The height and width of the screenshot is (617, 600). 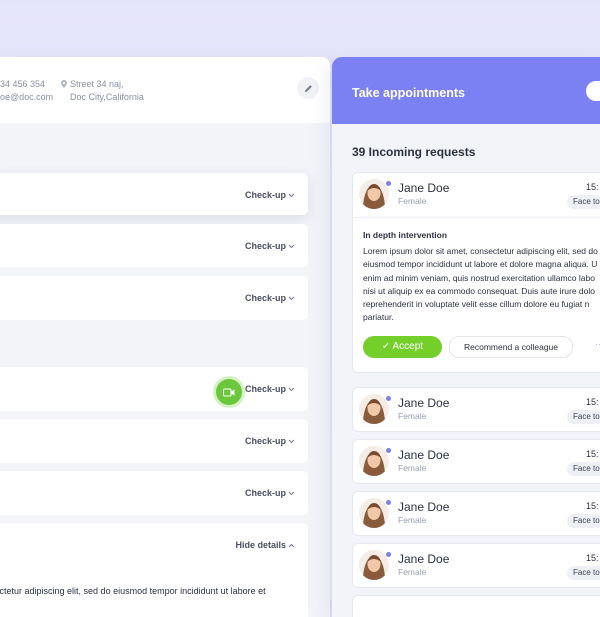 I want to click on contact-phone-block: 34 456 354 oe@doc.com, so click(x=26, y=91).